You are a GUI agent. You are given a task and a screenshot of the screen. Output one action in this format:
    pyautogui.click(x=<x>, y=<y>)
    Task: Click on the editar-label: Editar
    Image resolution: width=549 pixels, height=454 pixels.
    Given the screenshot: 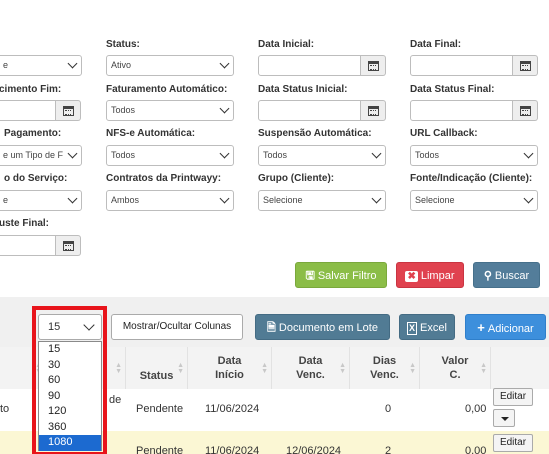 What is the action you would take?
    pyautogui.click(x=513, y=396)
    